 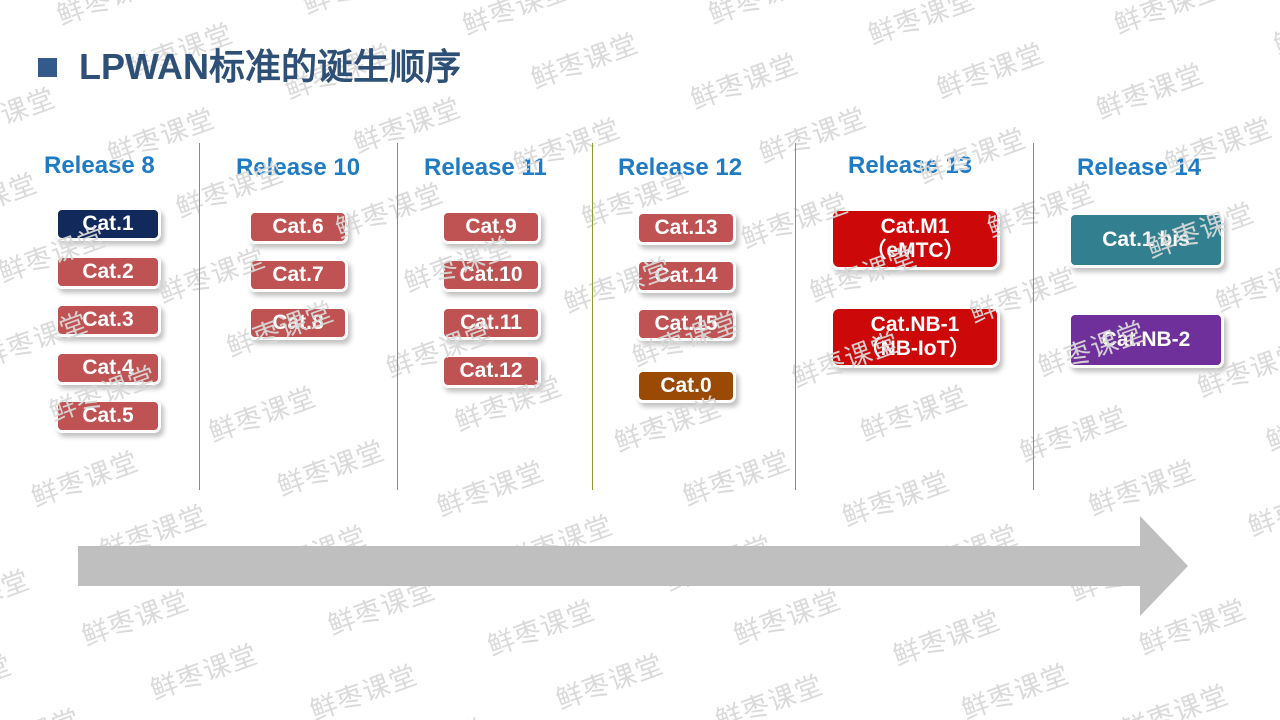 I want to click on category-label: Cat.NB-1, so click(x=915, y=325).